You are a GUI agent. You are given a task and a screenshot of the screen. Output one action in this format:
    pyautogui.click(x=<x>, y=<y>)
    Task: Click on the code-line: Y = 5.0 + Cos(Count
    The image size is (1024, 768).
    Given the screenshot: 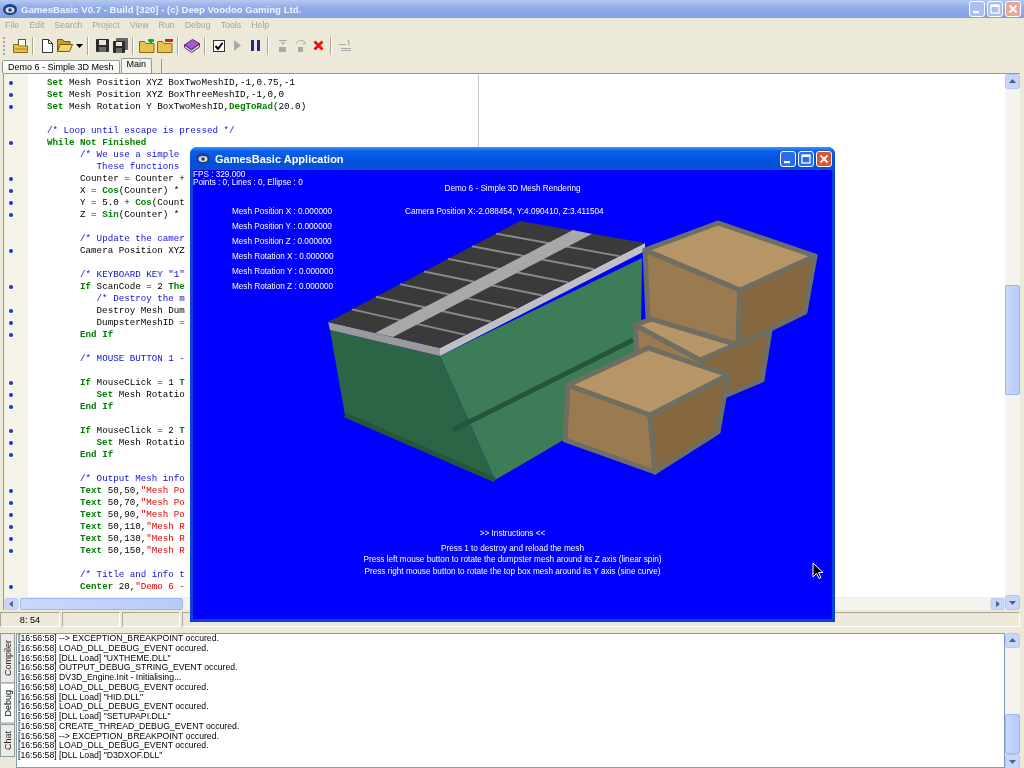 What is the action you would take?
    pyautogui.click(x=132, y=203)
    